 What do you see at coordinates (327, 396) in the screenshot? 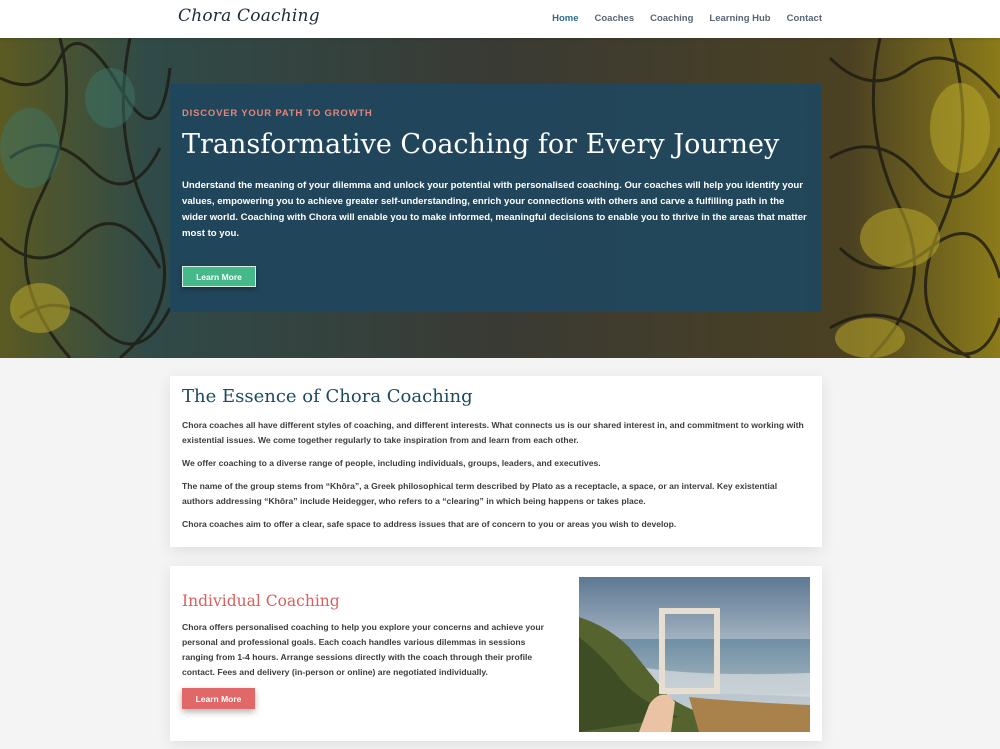
I see `essence-title: The Essence of Chora Coaching` at bounding box center [327, 396].